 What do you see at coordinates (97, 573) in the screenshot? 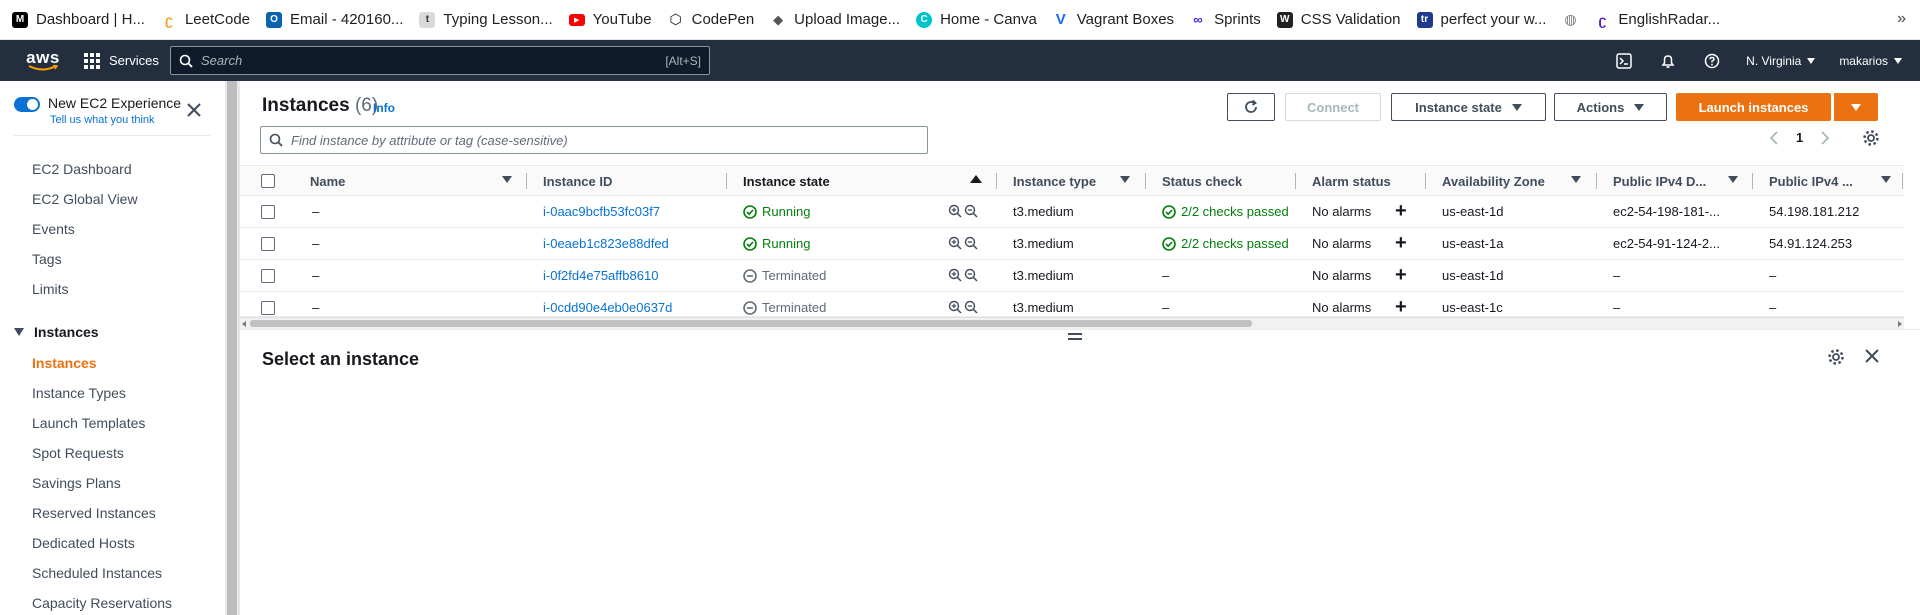
I see `sidebar-item-scheduled-instances: Scheduled Instances` at bounding box center [97, 573].